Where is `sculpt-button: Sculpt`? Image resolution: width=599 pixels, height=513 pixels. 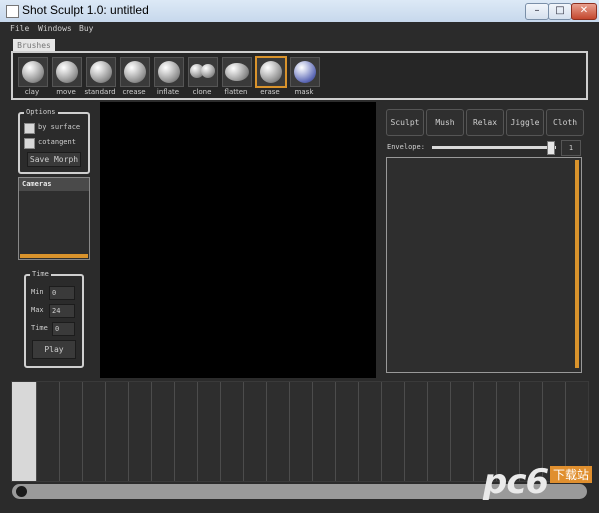 sculpt-button: Sculpt is located at coordinates (405, 122).